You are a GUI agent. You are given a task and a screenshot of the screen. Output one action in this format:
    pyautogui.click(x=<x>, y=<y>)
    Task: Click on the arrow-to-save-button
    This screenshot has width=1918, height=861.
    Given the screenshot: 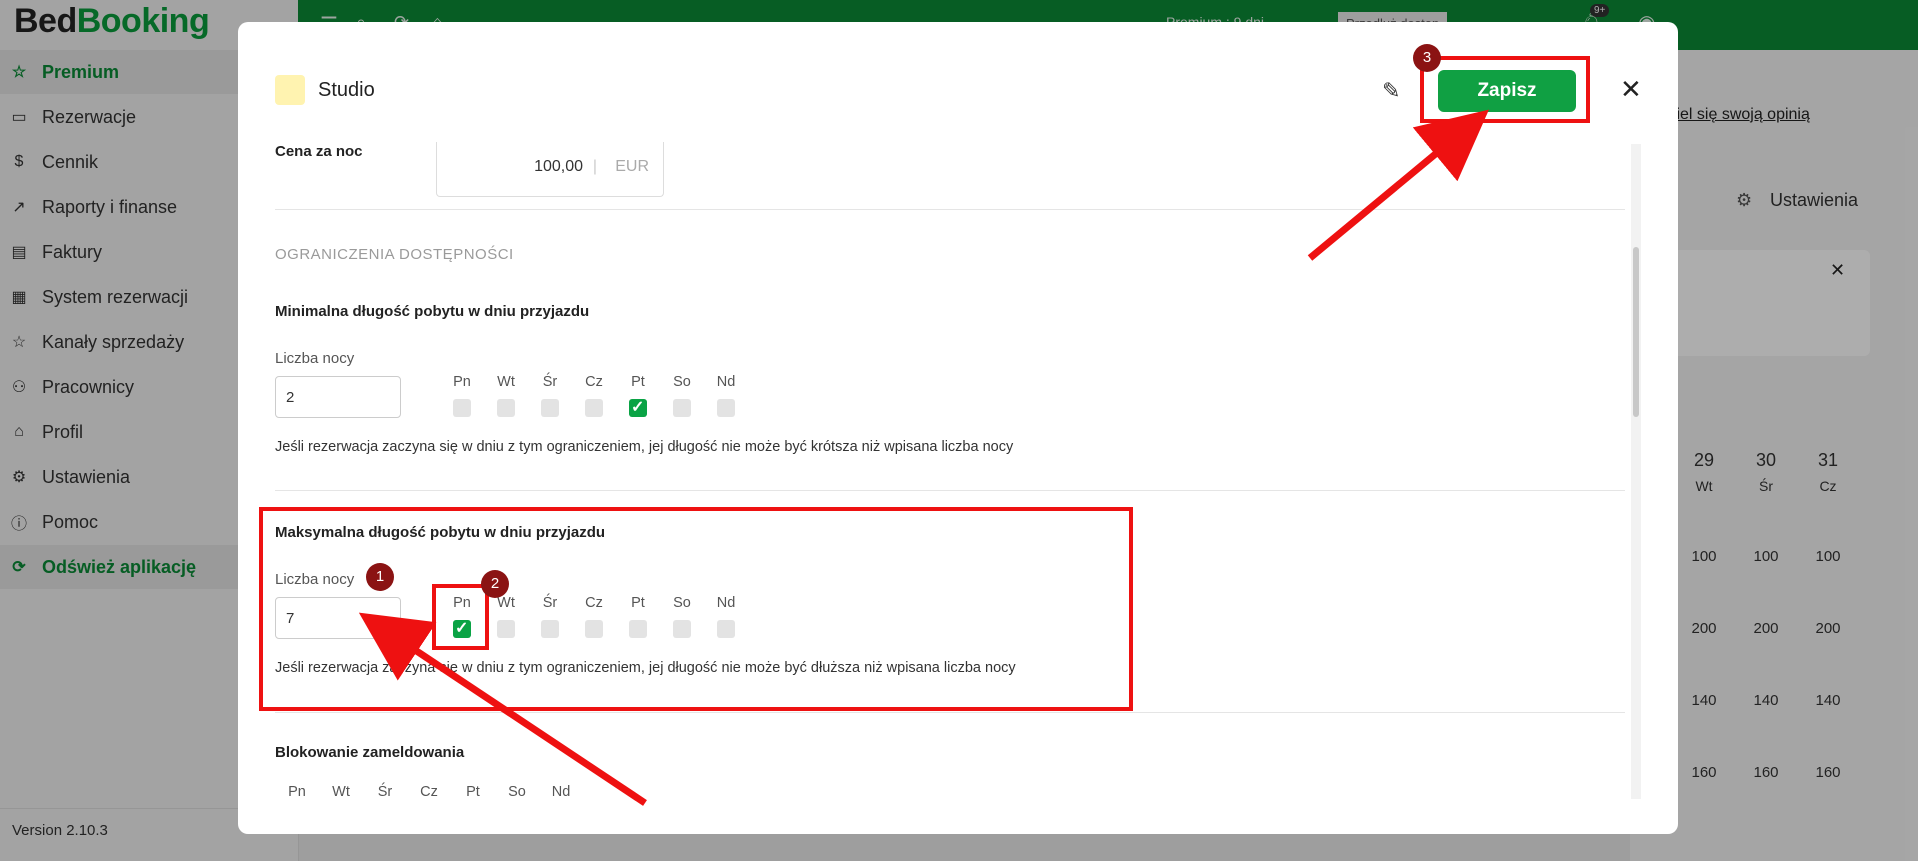 What is the action you would take?
    pyautogui.click(x=1398, y=185)
    